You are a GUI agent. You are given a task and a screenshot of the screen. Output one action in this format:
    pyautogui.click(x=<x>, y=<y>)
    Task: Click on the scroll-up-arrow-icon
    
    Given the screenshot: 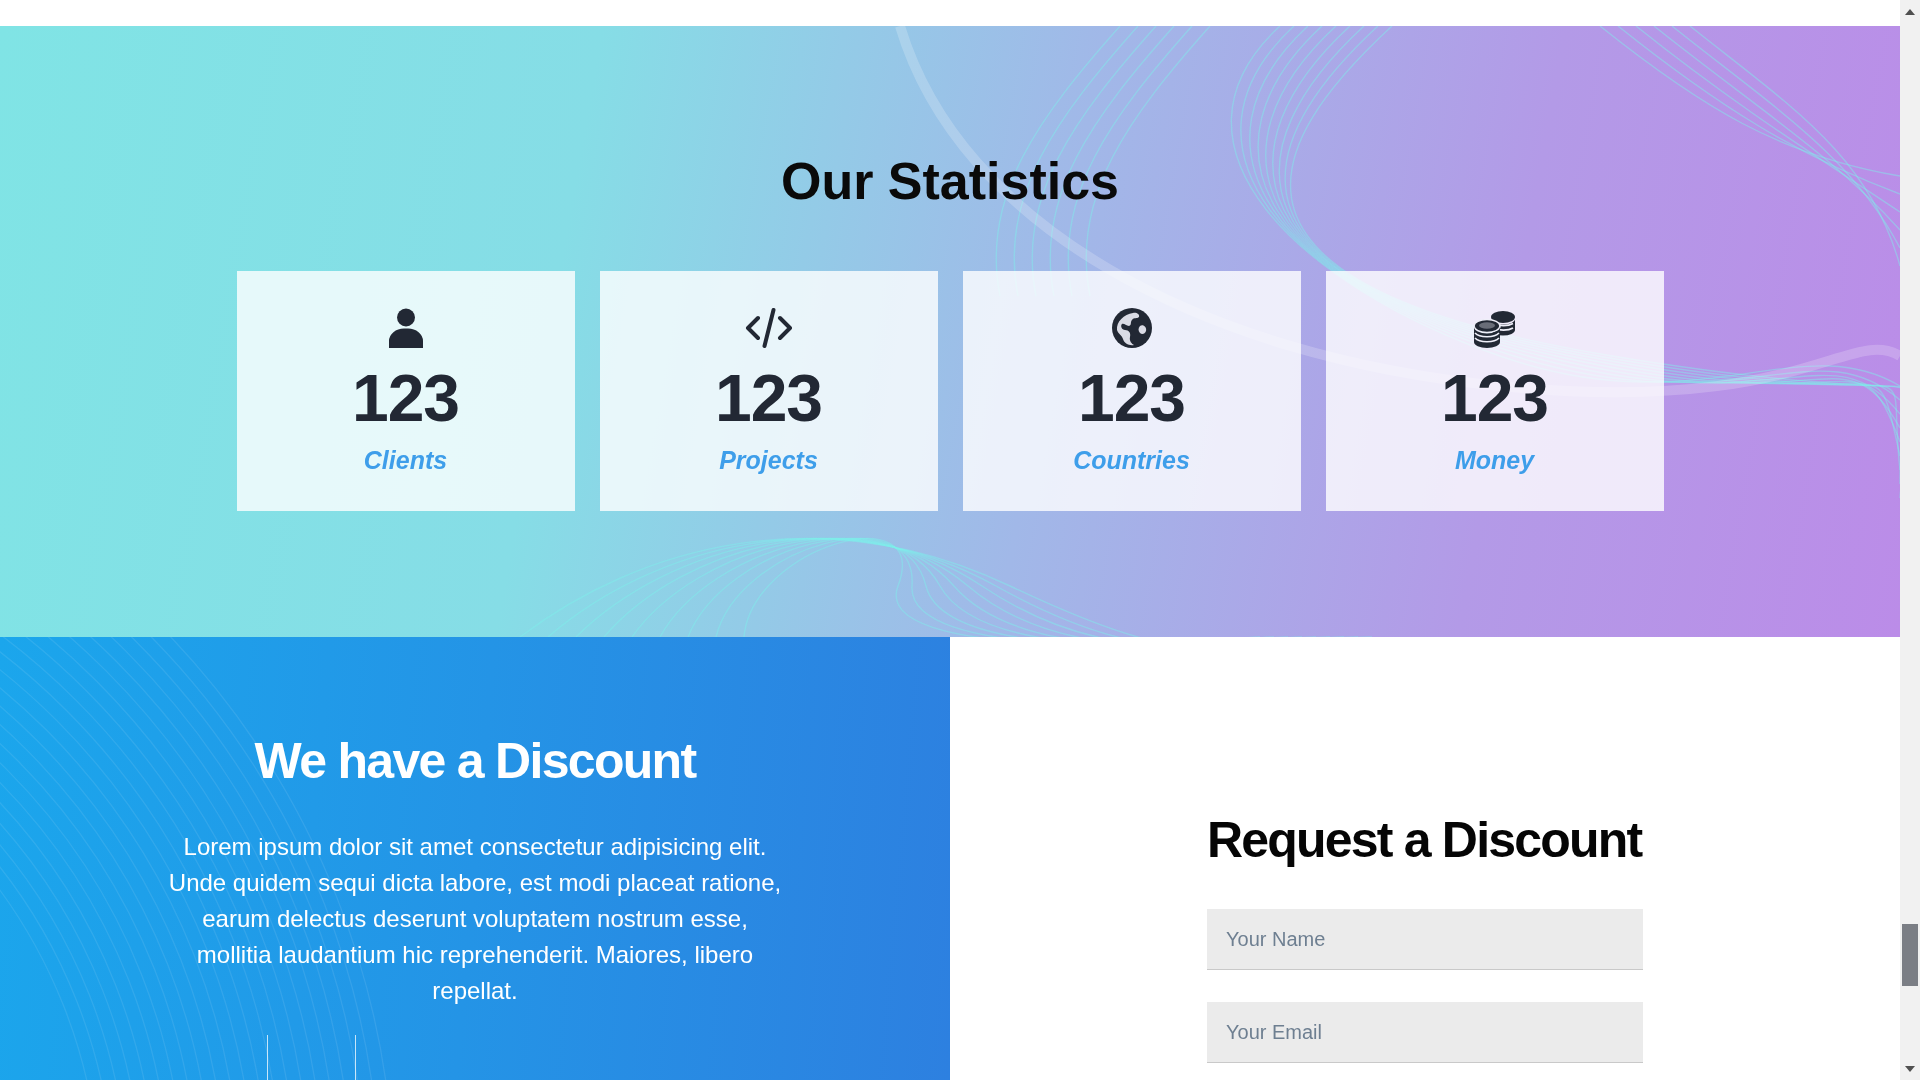 What is the action you would take?
    pyautogui.click(x=1910, y=12)
    